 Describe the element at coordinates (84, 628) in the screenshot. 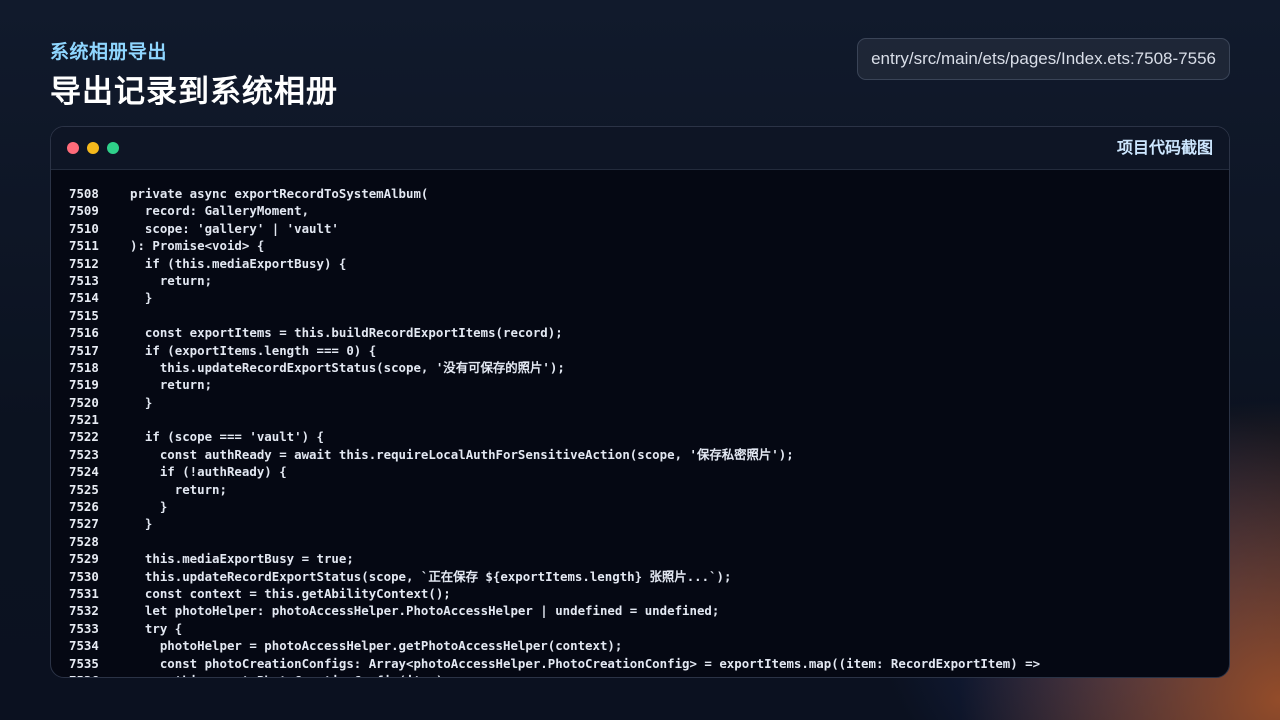

I see `line-number: 7533` at that location.